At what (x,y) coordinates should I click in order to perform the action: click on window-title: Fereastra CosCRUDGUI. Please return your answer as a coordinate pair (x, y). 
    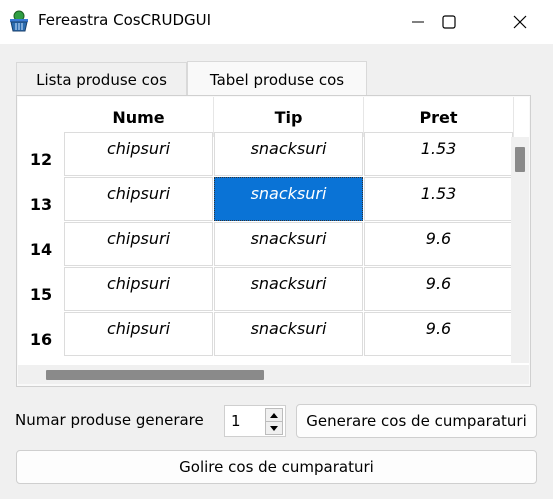
    Looking at the image, I should click on (125, 20).